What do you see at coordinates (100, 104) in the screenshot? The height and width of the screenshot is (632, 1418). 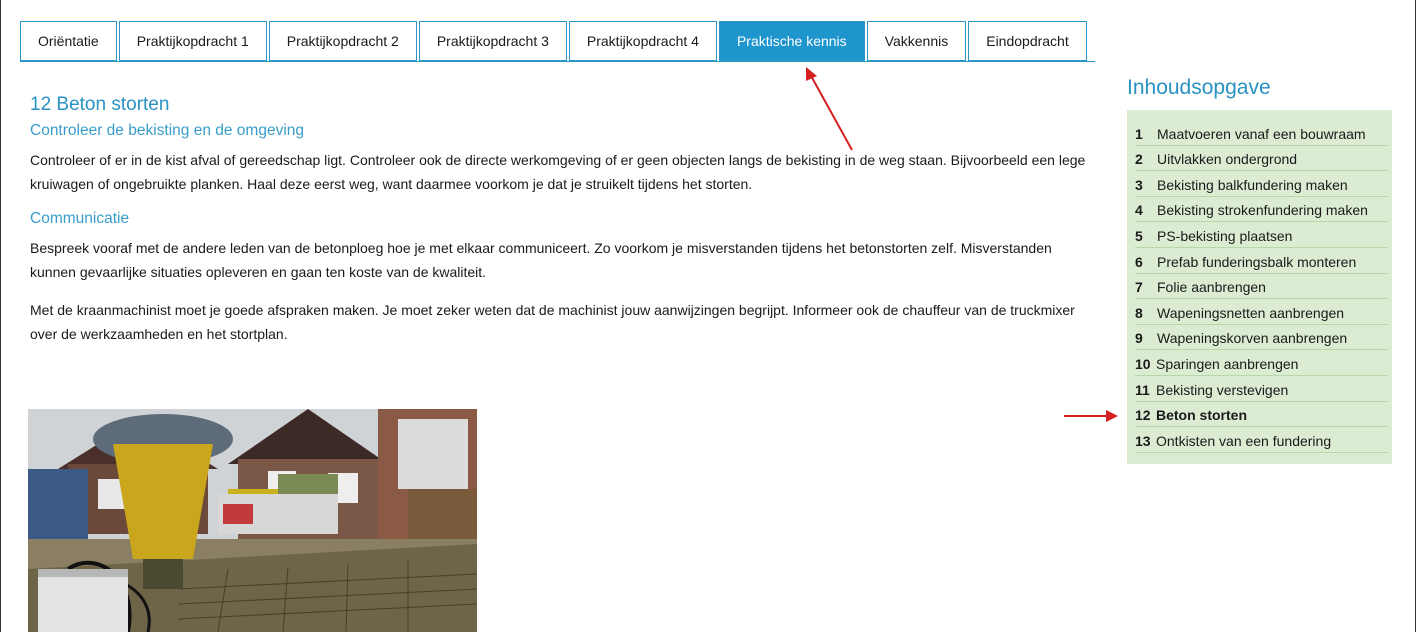 I see `page-title: 12 Beton storten` at bounding box center [100, 104].